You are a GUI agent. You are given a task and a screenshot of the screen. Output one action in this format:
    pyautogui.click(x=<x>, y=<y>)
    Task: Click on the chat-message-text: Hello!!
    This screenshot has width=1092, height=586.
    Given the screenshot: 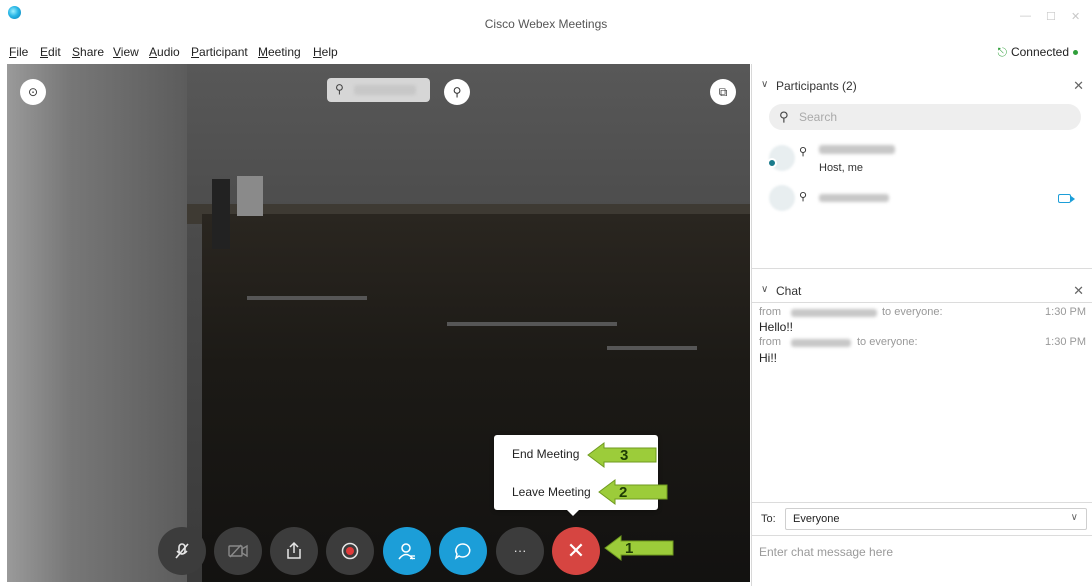 What is the action you would take?
    pyautogui.click(x=776, y=327)
    